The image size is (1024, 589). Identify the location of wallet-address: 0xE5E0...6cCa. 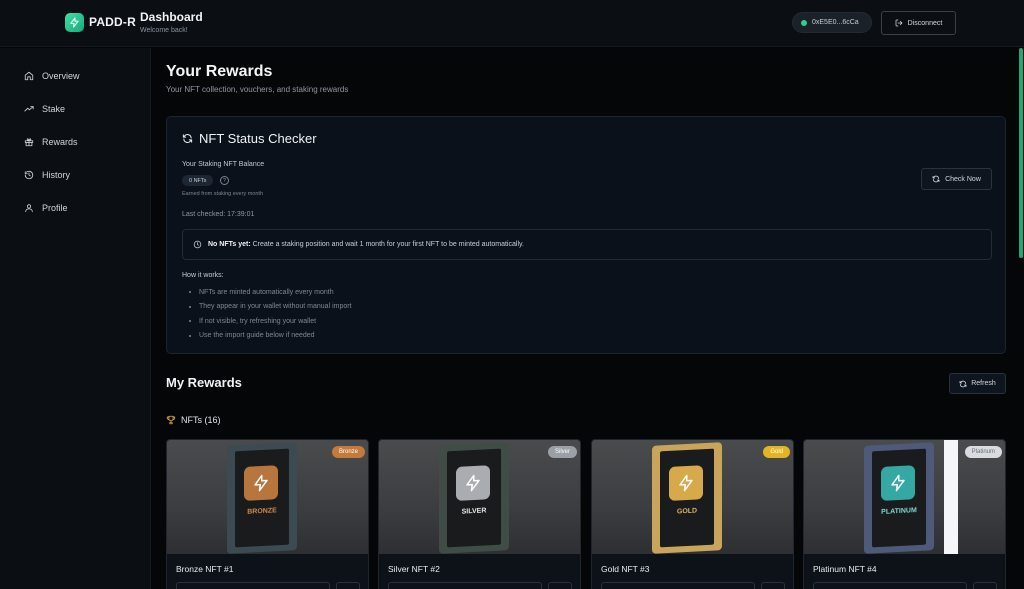
(835, 22).